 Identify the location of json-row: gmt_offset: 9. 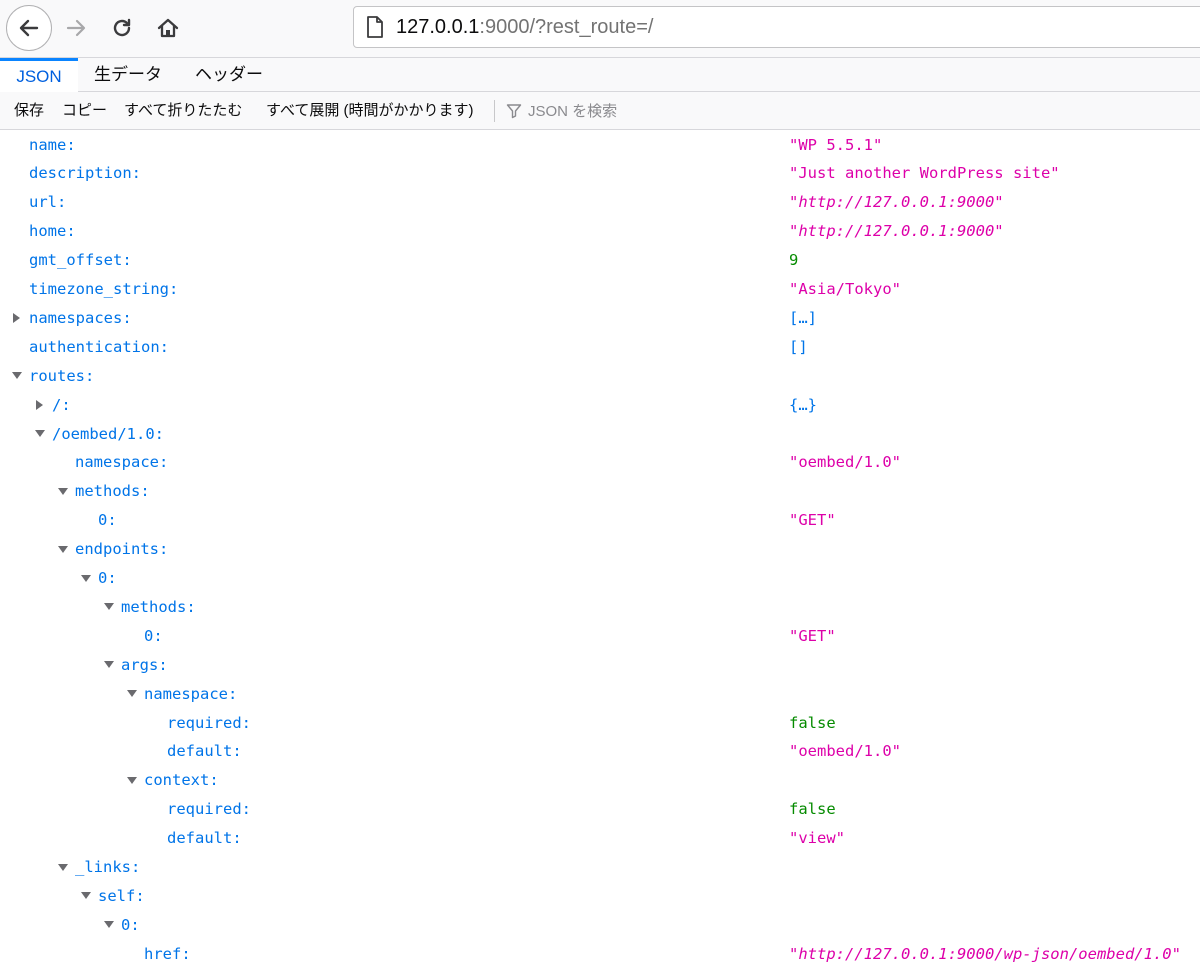
(600, 260).